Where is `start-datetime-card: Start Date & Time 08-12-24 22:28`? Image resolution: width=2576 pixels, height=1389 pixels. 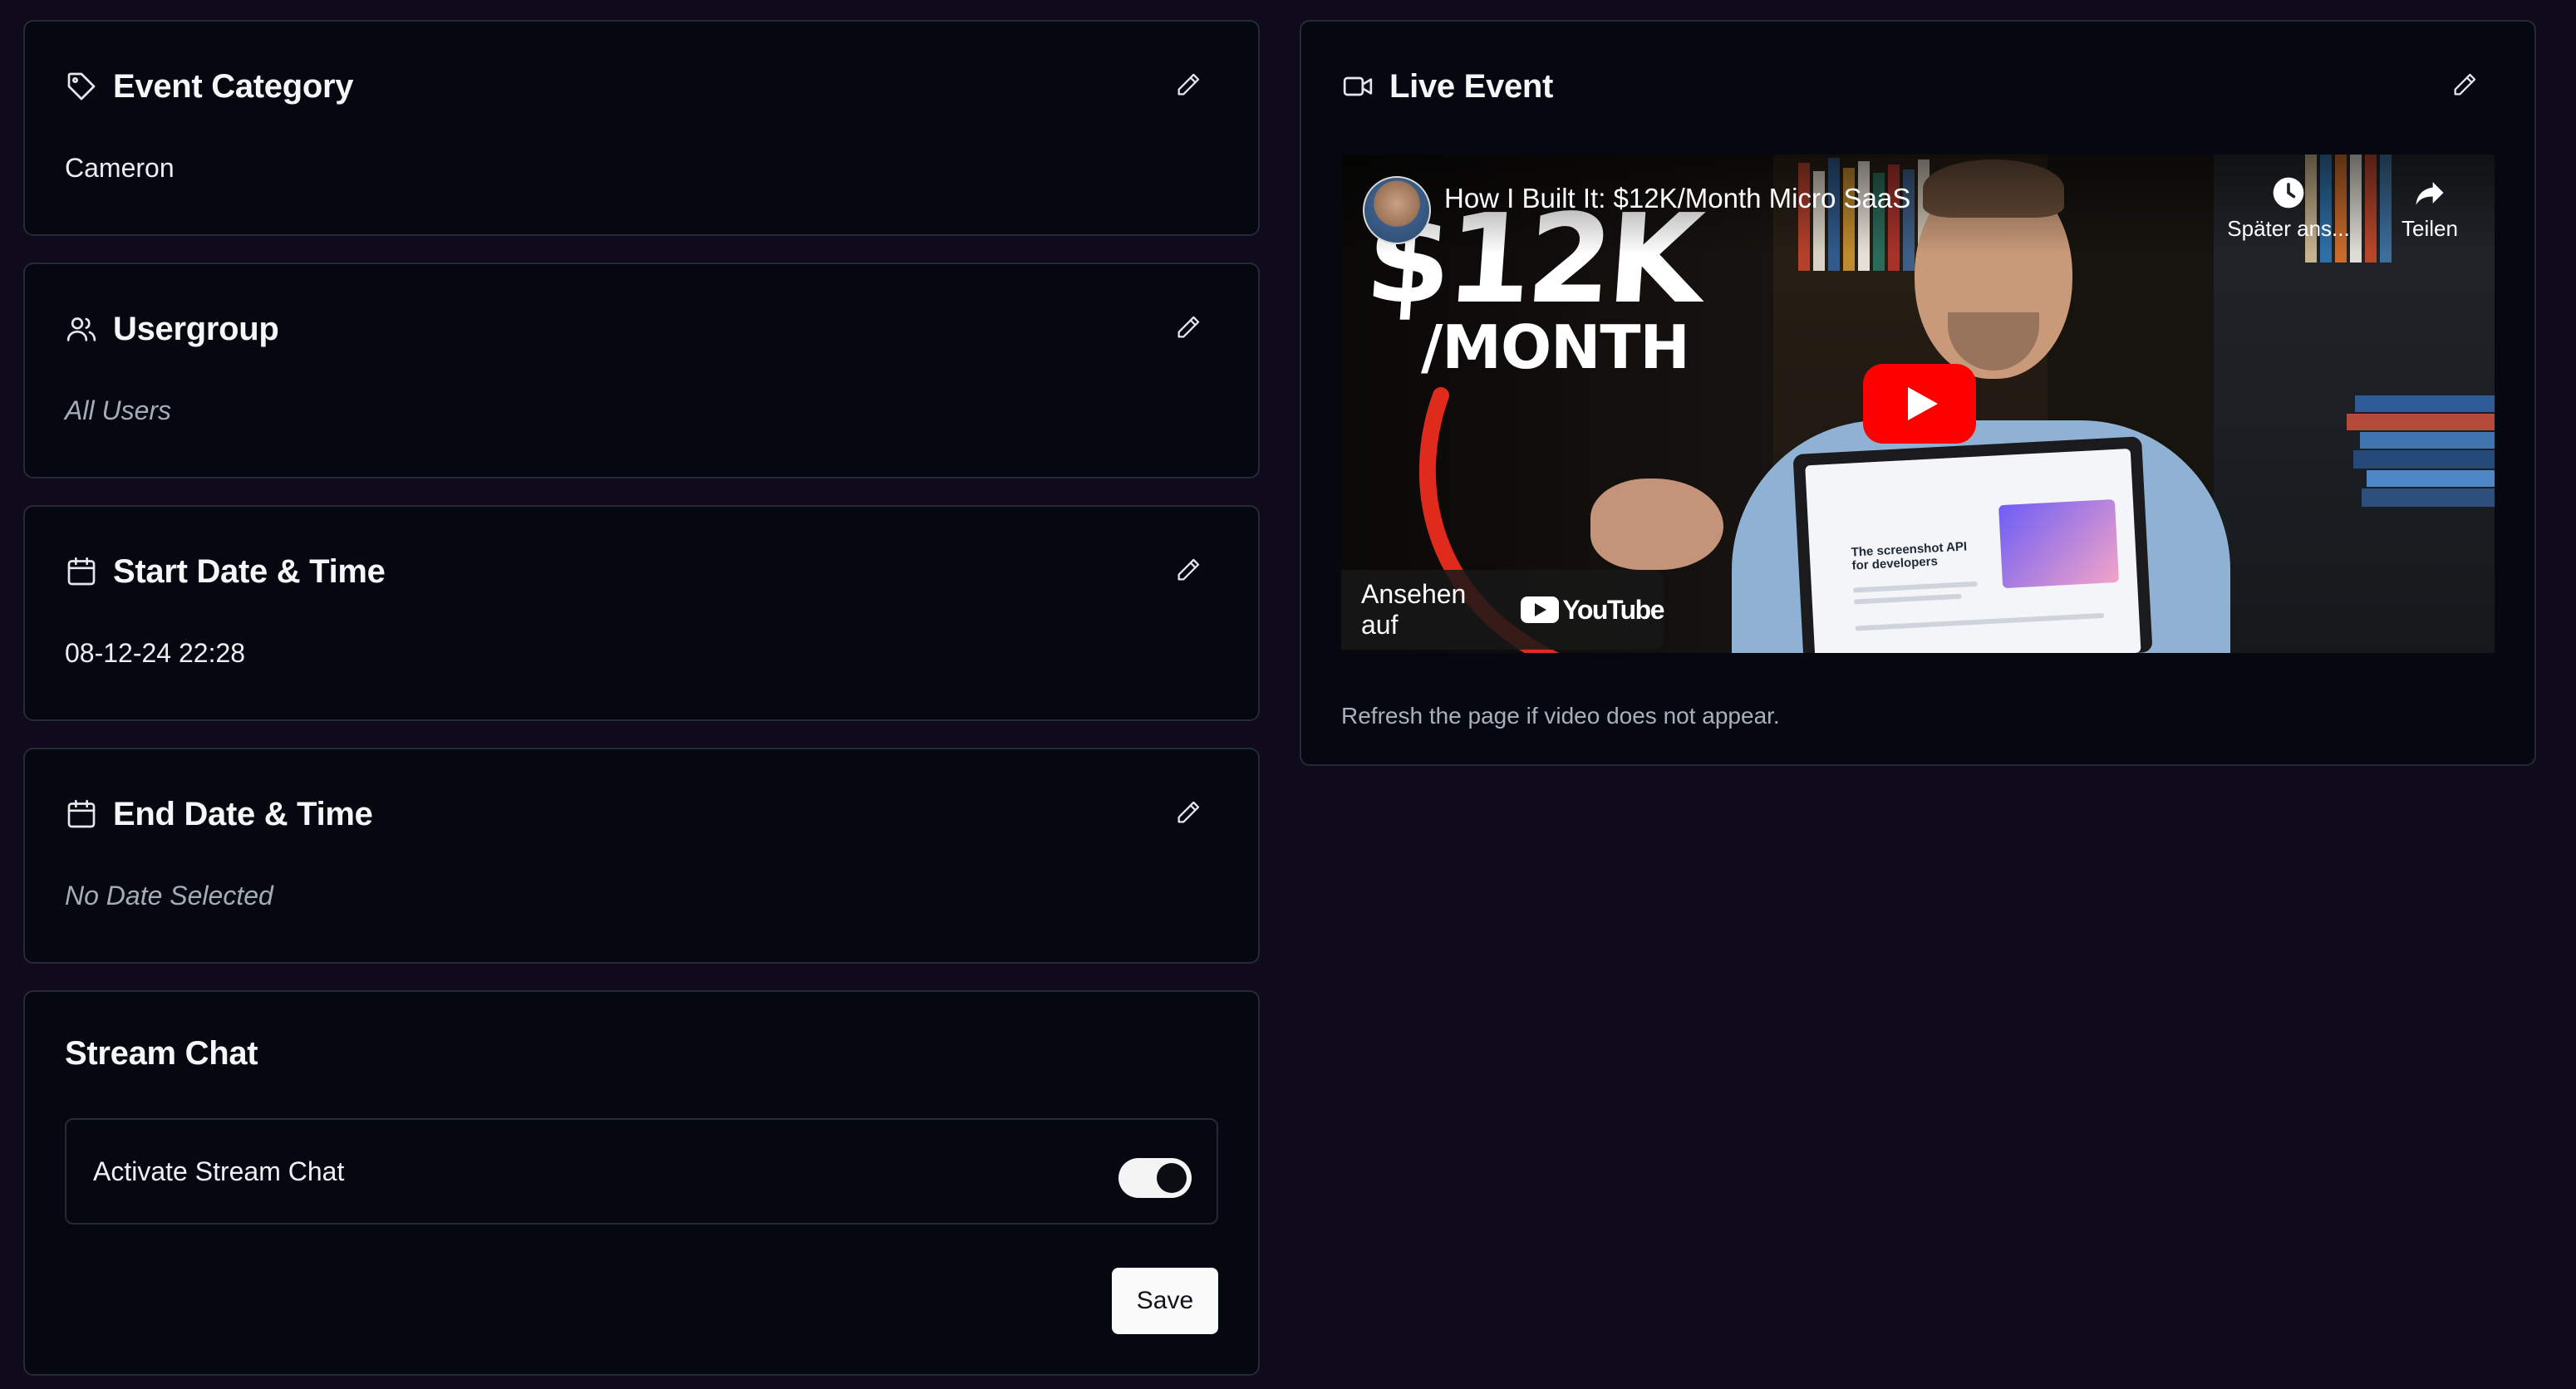 start-datetime-card: Start Date & Time 08-12-24 22:28 is located at coordinates (641, 613).